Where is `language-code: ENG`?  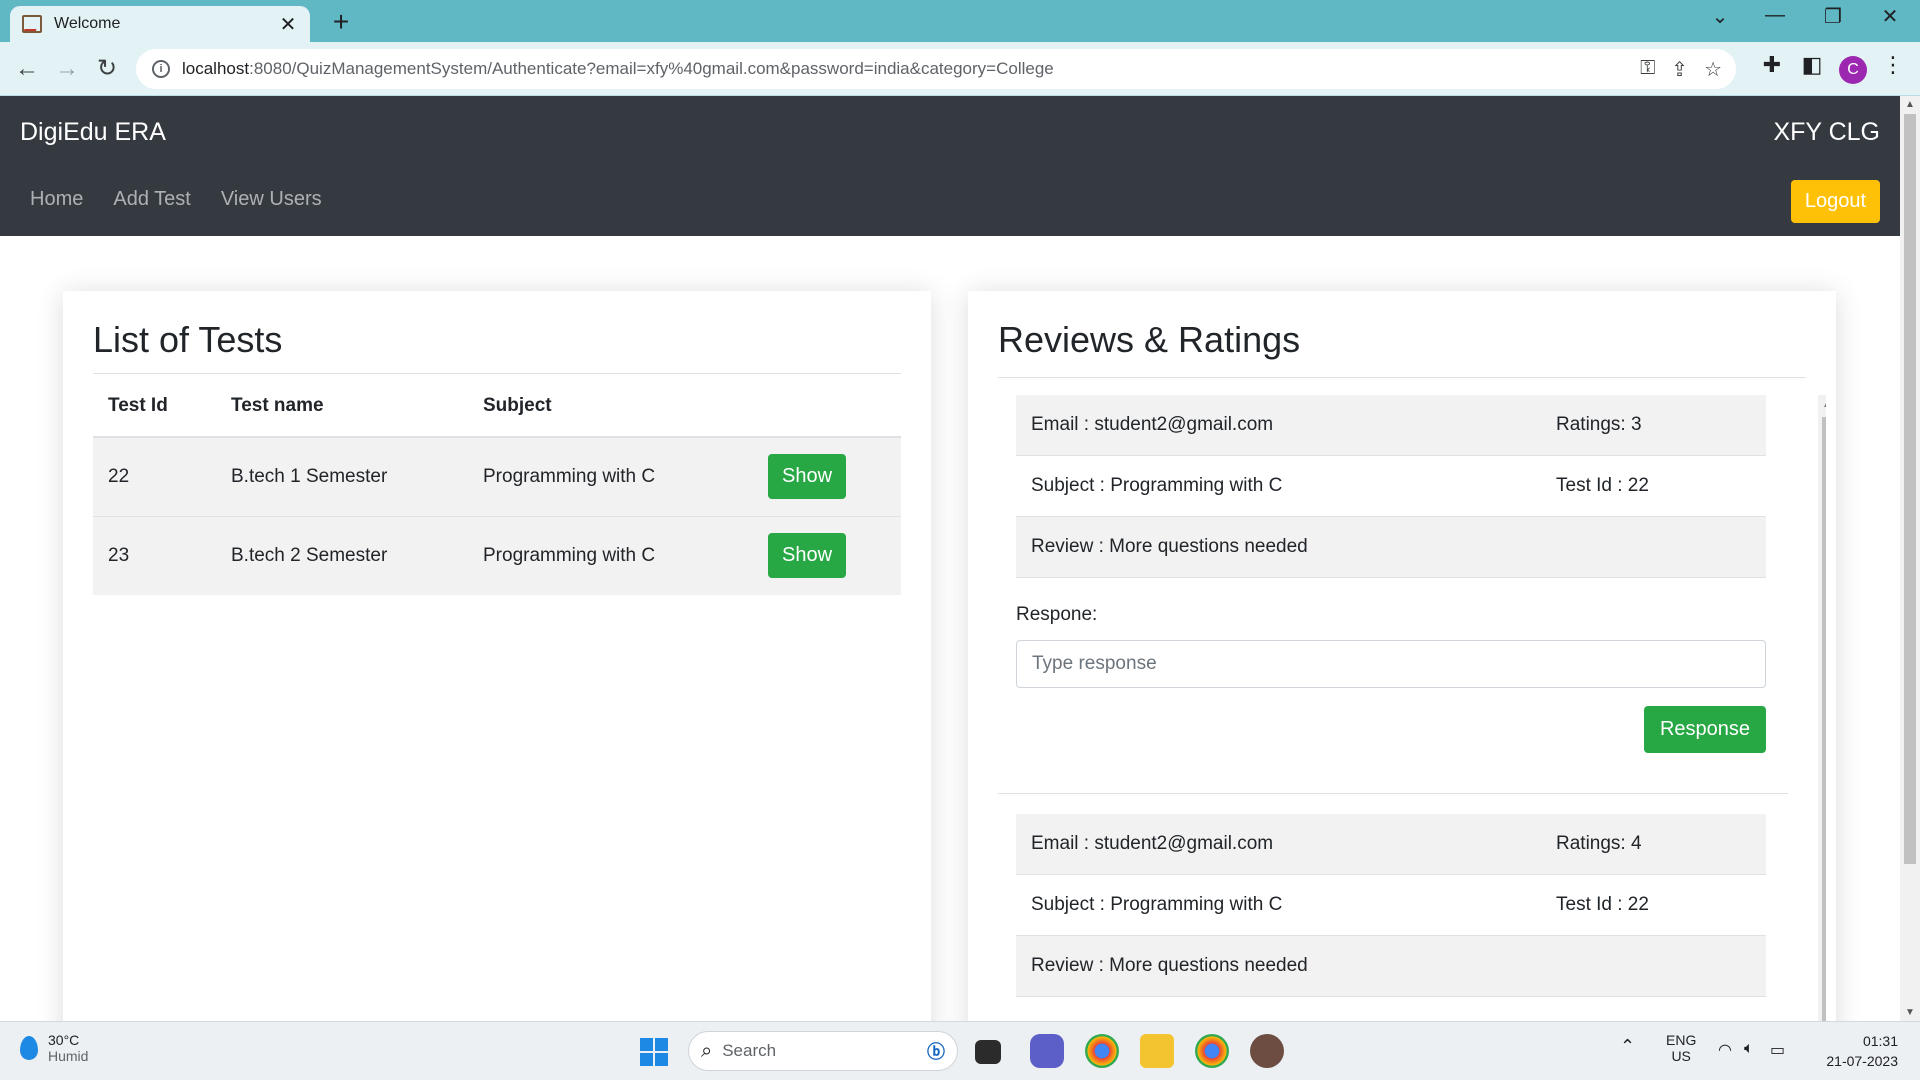
language-code: ENG is located at coordinates (1681, 1040).